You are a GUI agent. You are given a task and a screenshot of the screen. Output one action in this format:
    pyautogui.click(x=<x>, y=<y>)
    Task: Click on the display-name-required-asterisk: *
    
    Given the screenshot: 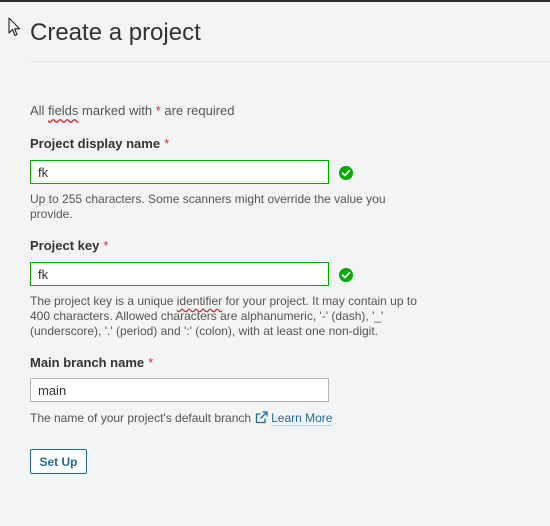 What is the action you would take?
    pyautogui.click(x=167, y=143)
    